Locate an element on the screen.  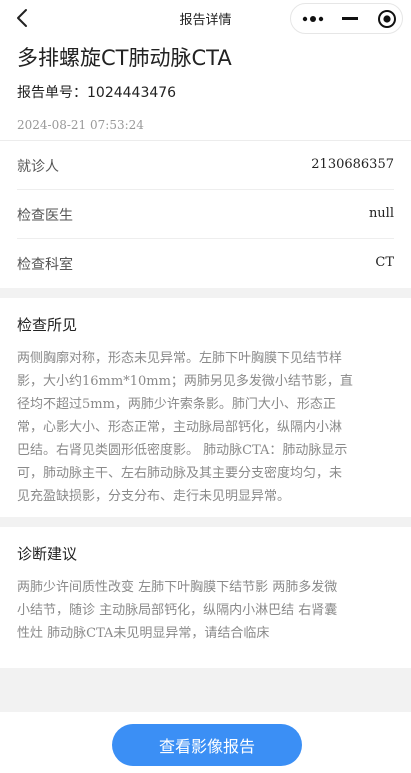
diagnosis-line: 小结节，随诊 主动脉局部钙化，纵隔内小淋巴结 右肾囊 is located at coordinates (177, 610).